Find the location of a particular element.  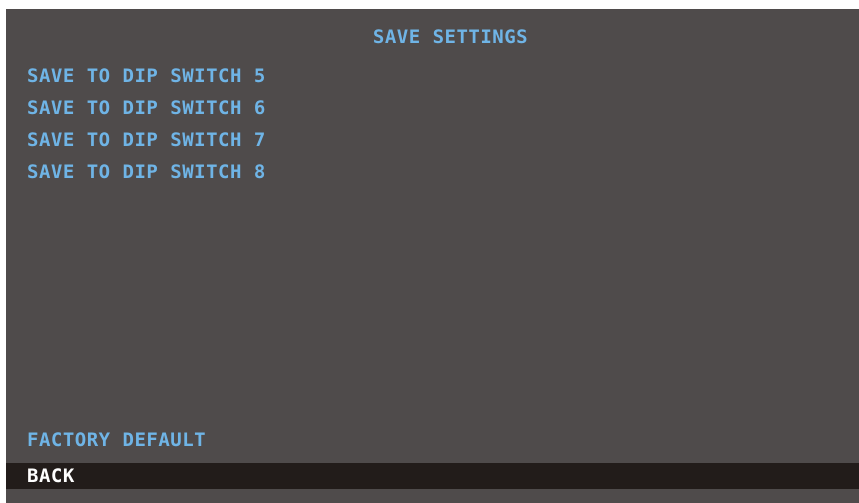

menu-item-save-dip-5: SAVE TO DIP SWITCH 5 is located at coordinates (146, 81).